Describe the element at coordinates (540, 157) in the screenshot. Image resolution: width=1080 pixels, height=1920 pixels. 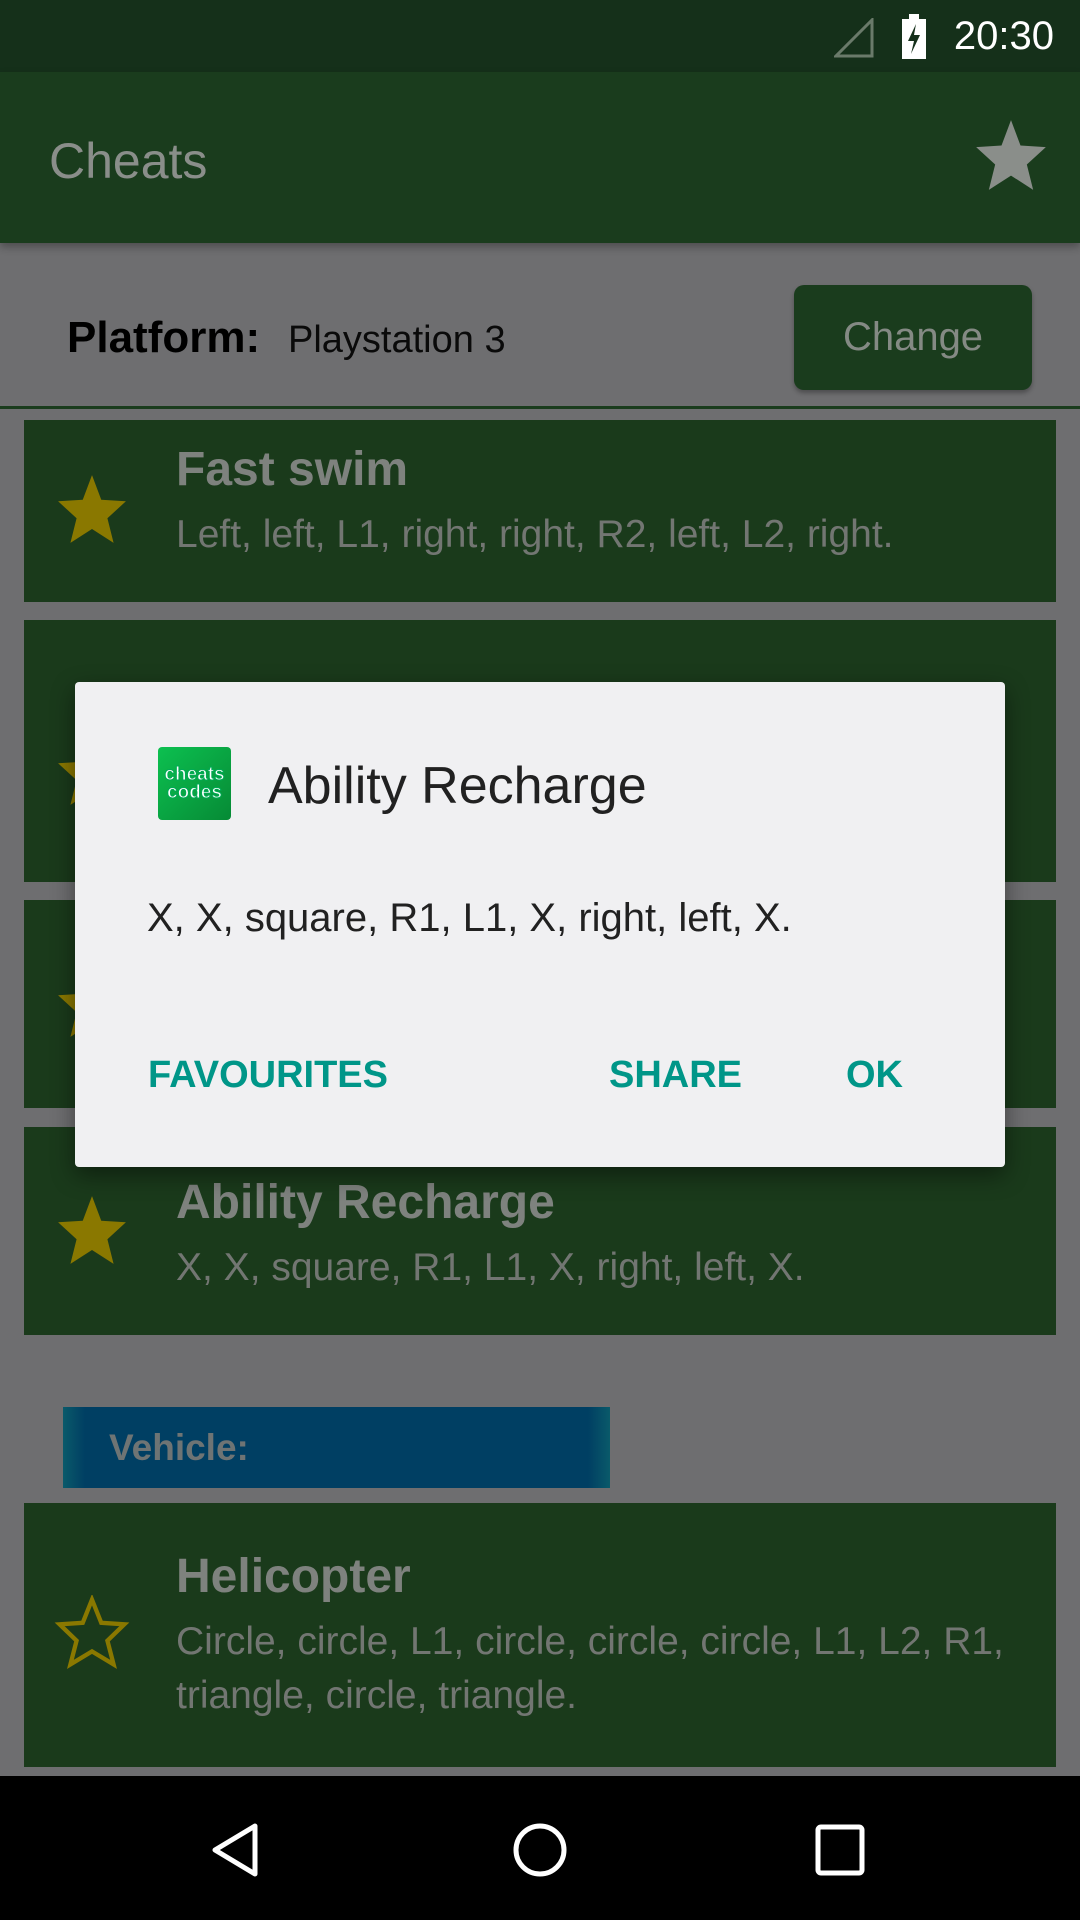
I see `app-bar: Cheats` at that location.